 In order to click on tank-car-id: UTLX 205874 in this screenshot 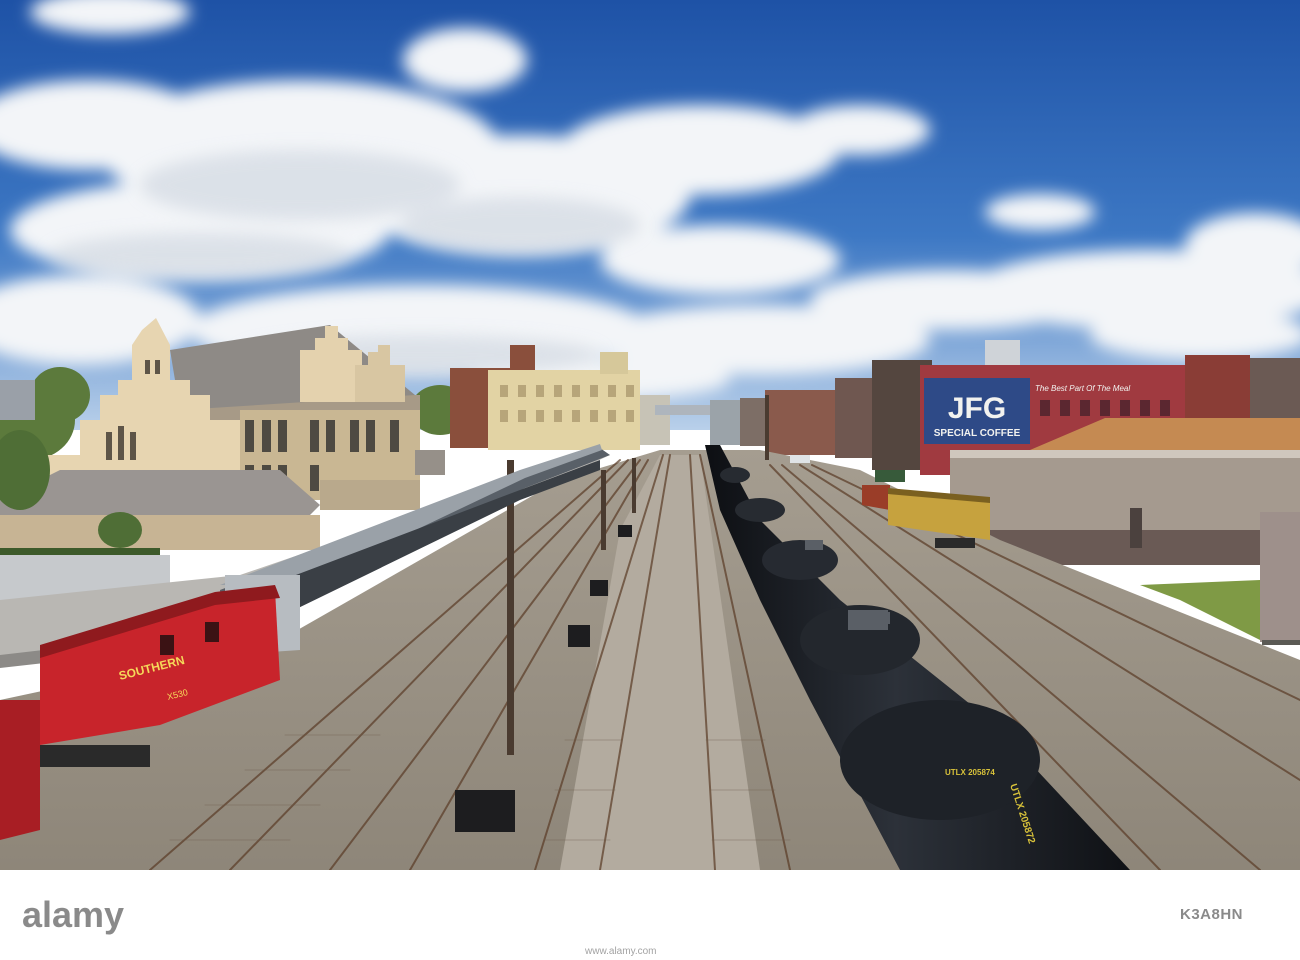, I will do `click(970, 772)`.